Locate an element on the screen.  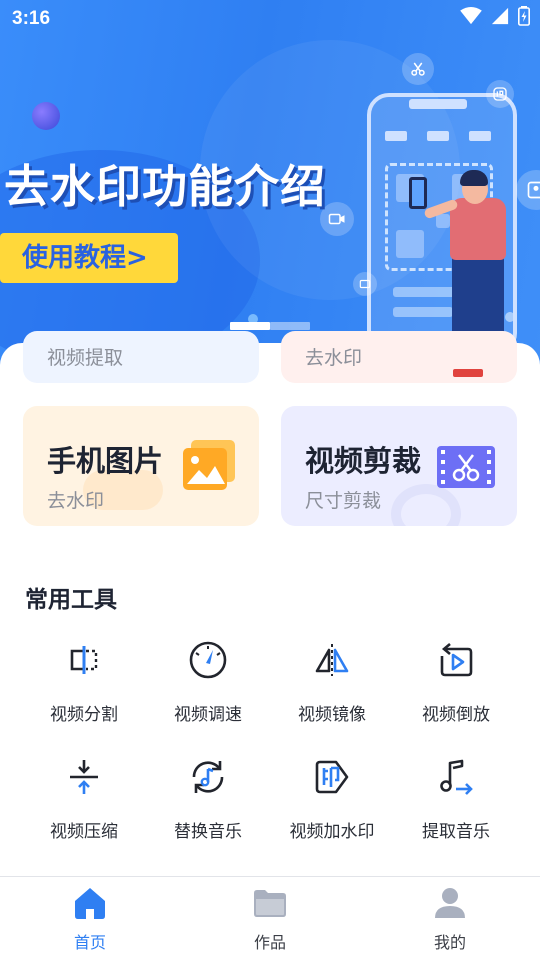
tool-label: 视频调速 is located at coordinates (208, 715).